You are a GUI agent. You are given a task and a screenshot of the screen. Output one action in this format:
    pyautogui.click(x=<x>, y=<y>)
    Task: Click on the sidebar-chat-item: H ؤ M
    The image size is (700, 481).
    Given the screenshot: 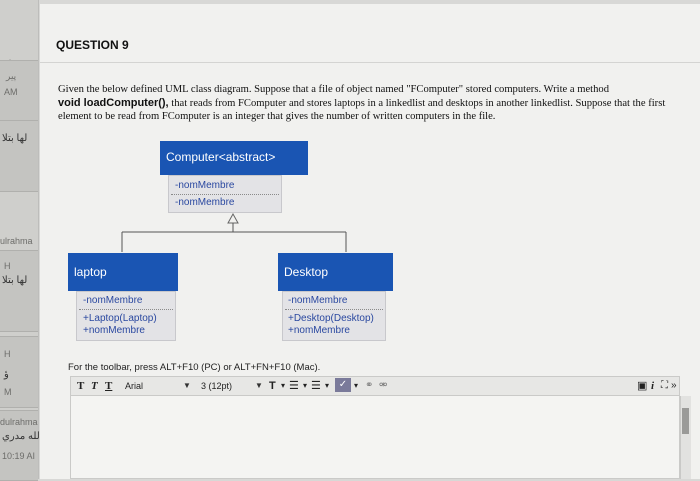 What is the action you would take?
    pyautogui.click(x=19, y=372)
    